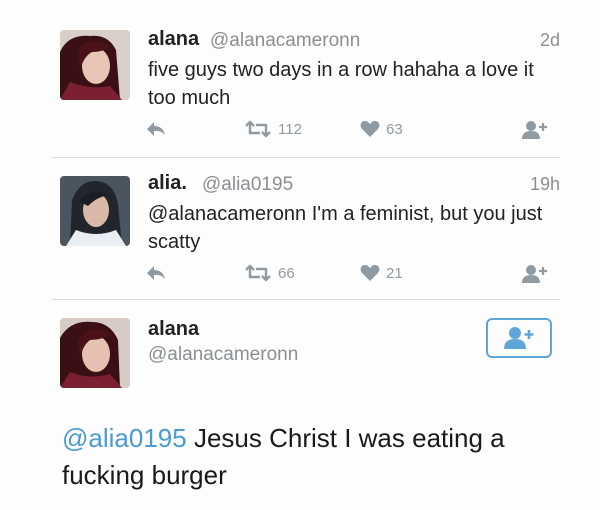 This screenshot has width=600, height=510. I want to click on retweet-count: 112, so click(290, 129).